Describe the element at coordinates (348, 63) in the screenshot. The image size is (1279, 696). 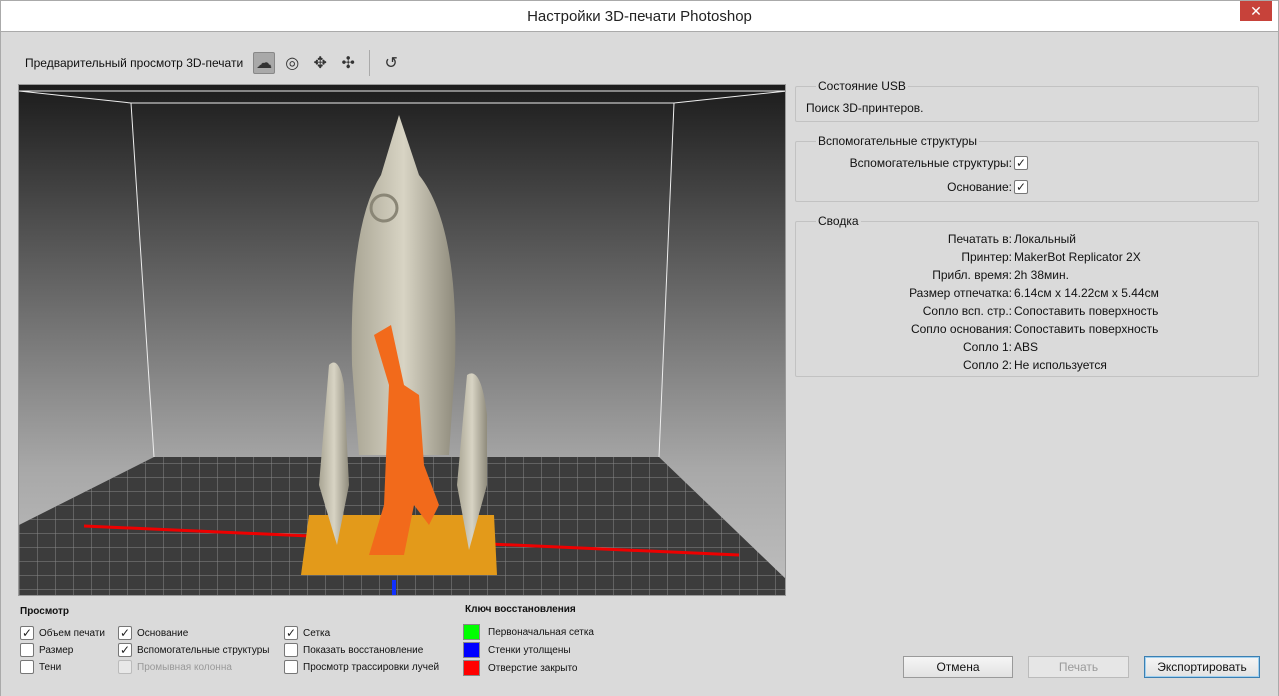
I see `move-icon: ✣` at that location.